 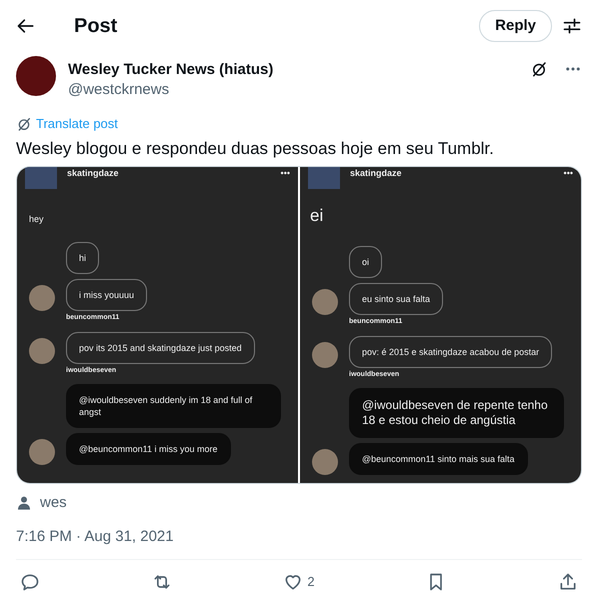 What do you see at coordinates (24, 502) in the screenshot?
I see `person-icon` at bounding box center [24, 502].